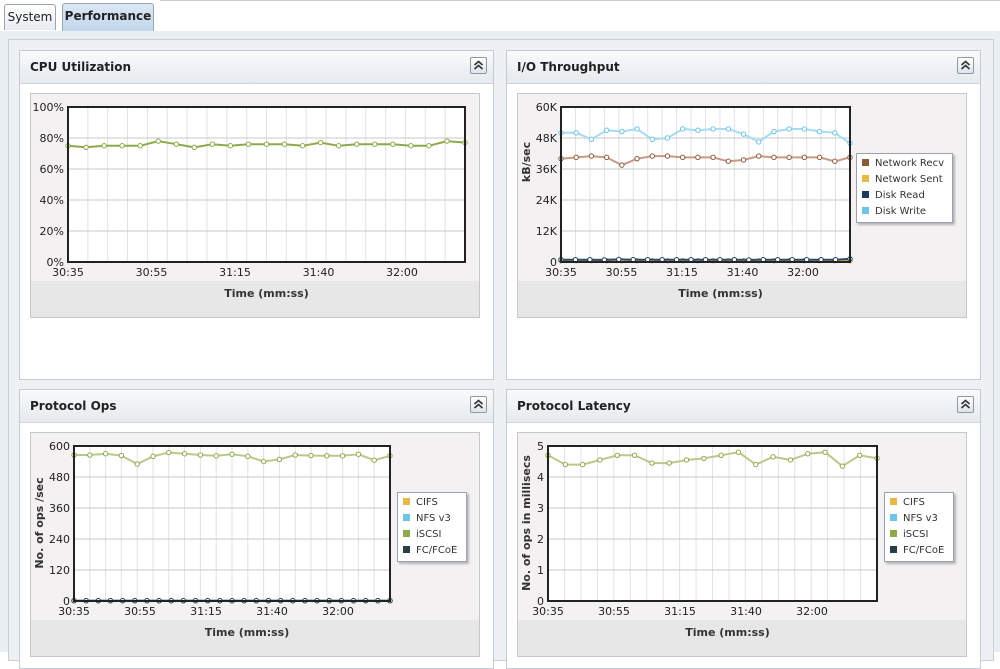 The image size is (1000, 669). Describe the element at coordinates (561, 272) in the screenshot. I see `x-tick-label: 30:35` at that location.